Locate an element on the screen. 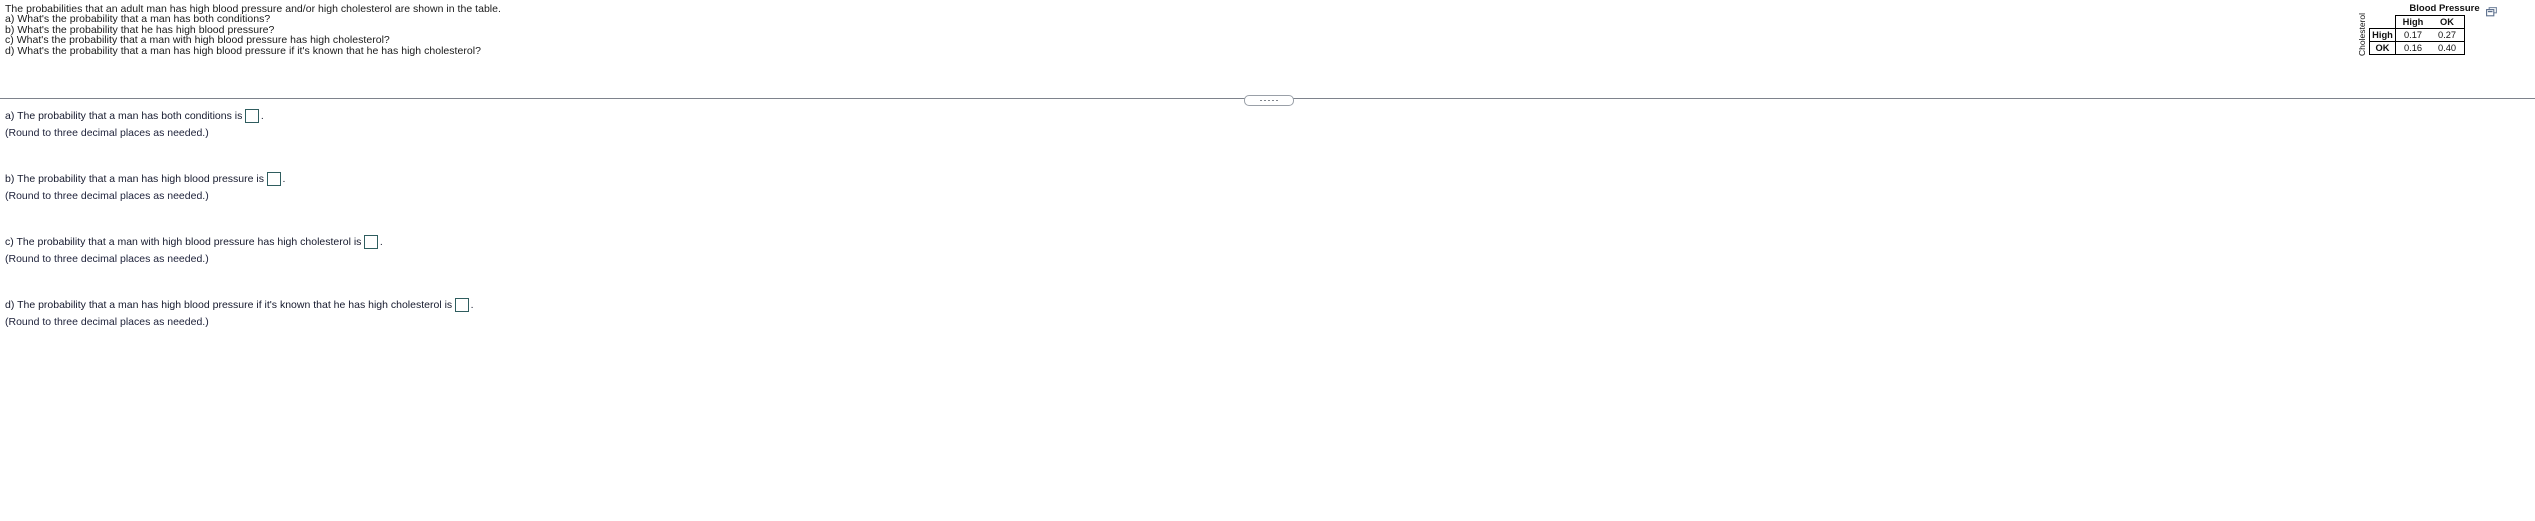 The image size is (2535, 521). cell-high-high: 0.17 is located at coordinates (2412, 35).